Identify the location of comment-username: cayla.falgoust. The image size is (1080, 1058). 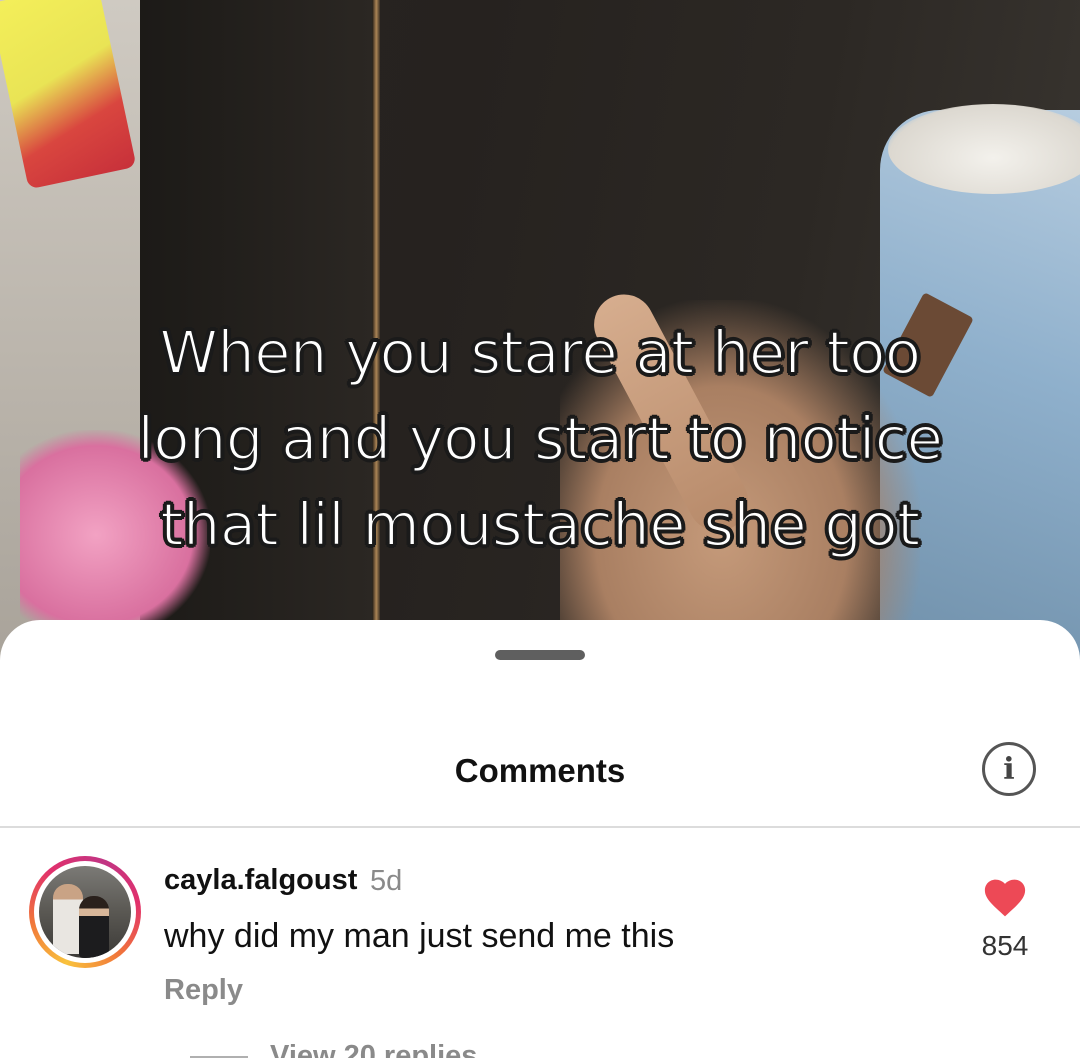
(260, 880).